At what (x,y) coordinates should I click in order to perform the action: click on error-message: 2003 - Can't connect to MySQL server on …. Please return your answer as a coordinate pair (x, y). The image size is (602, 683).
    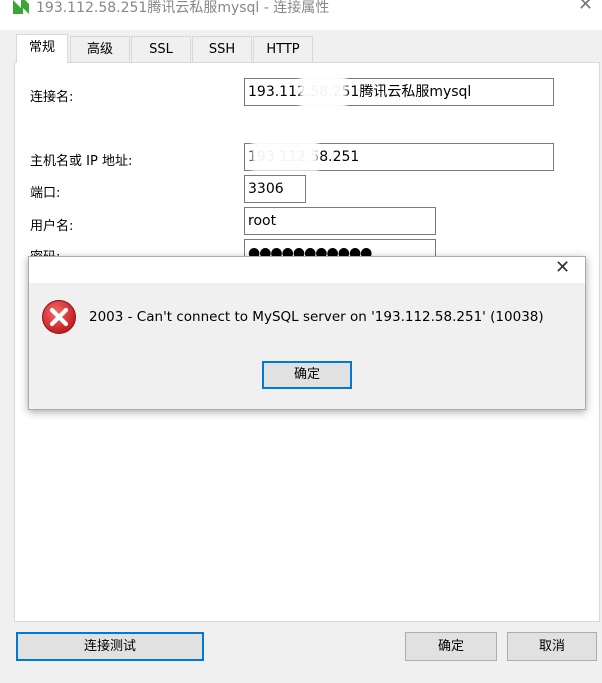
    Looking at the image, I should click on (316, 317).